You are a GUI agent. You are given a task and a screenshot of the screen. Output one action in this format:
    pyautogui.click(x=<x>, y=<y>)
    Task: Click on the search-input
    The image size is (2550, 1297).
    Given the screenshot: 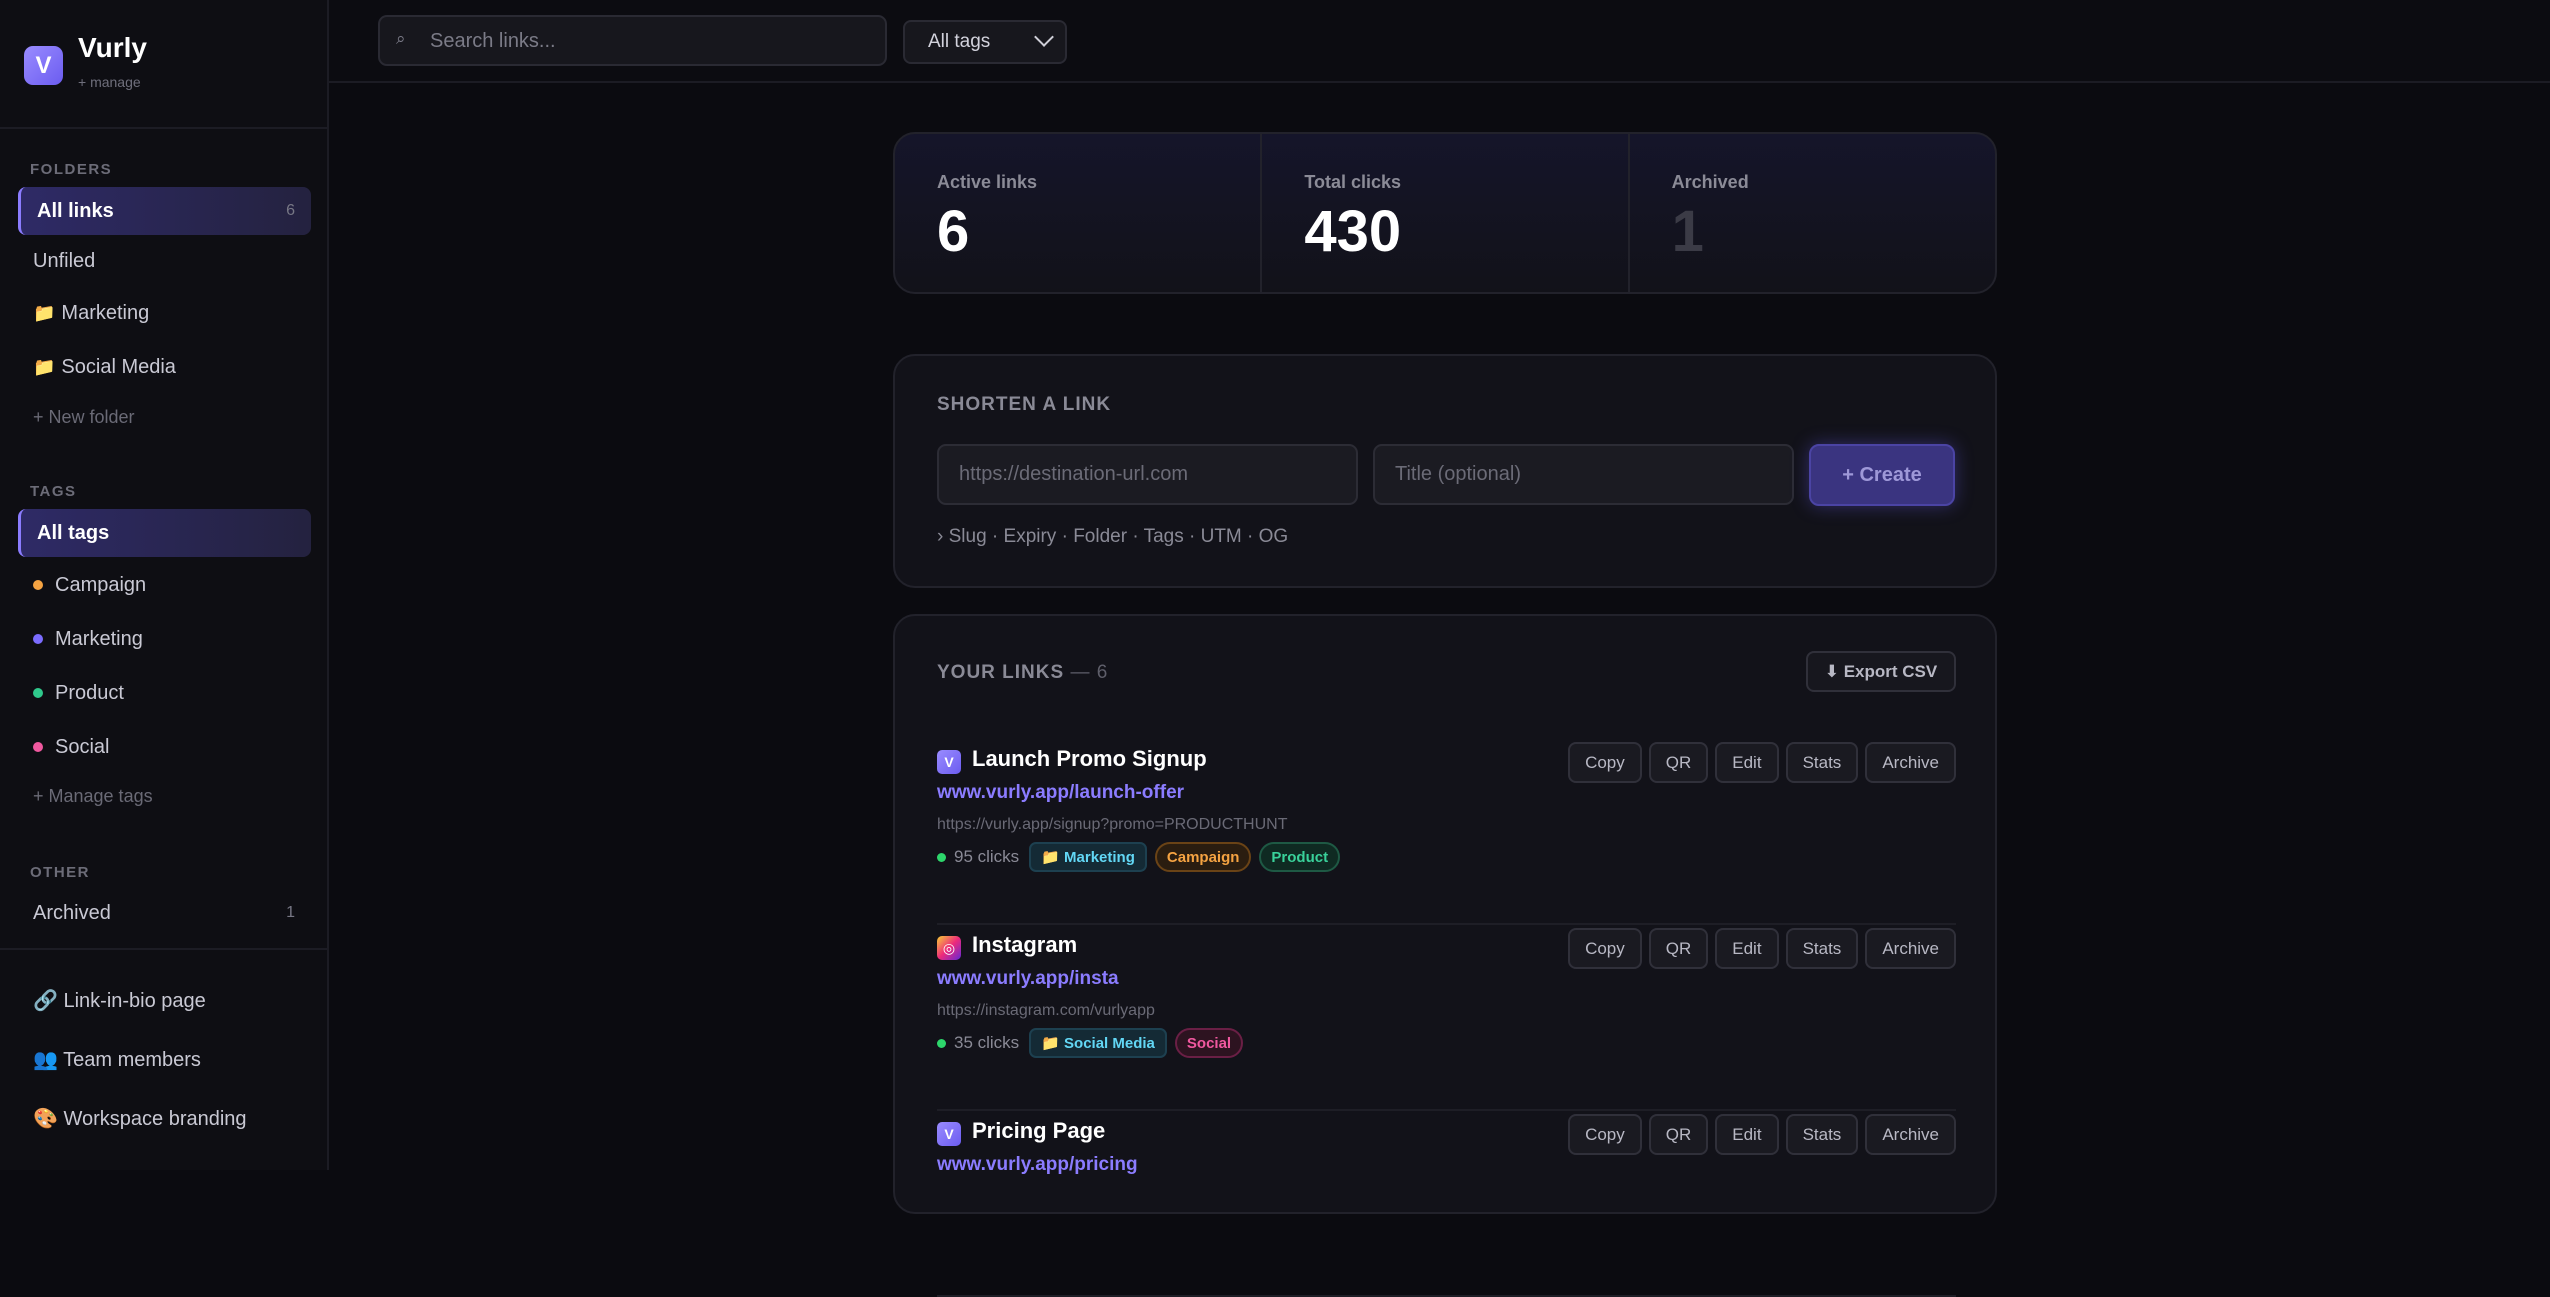 What is the action you would take?
    pyautogui.click(x=650, y=41)
    